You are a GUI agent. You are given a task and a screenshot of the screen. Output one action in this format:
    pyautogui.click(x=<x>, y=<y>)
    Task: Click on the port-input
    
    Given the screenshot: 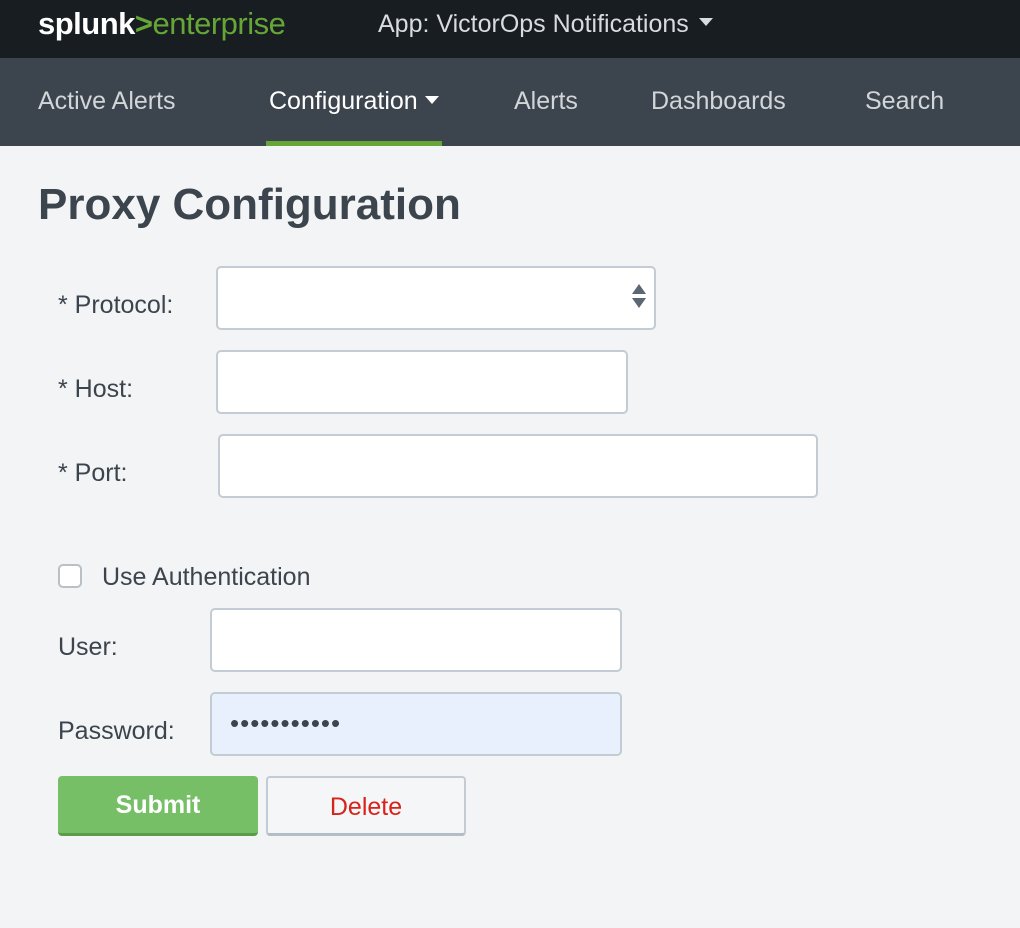 What is the action you would take?
    pyautogui.click(x=518, y=466)
    